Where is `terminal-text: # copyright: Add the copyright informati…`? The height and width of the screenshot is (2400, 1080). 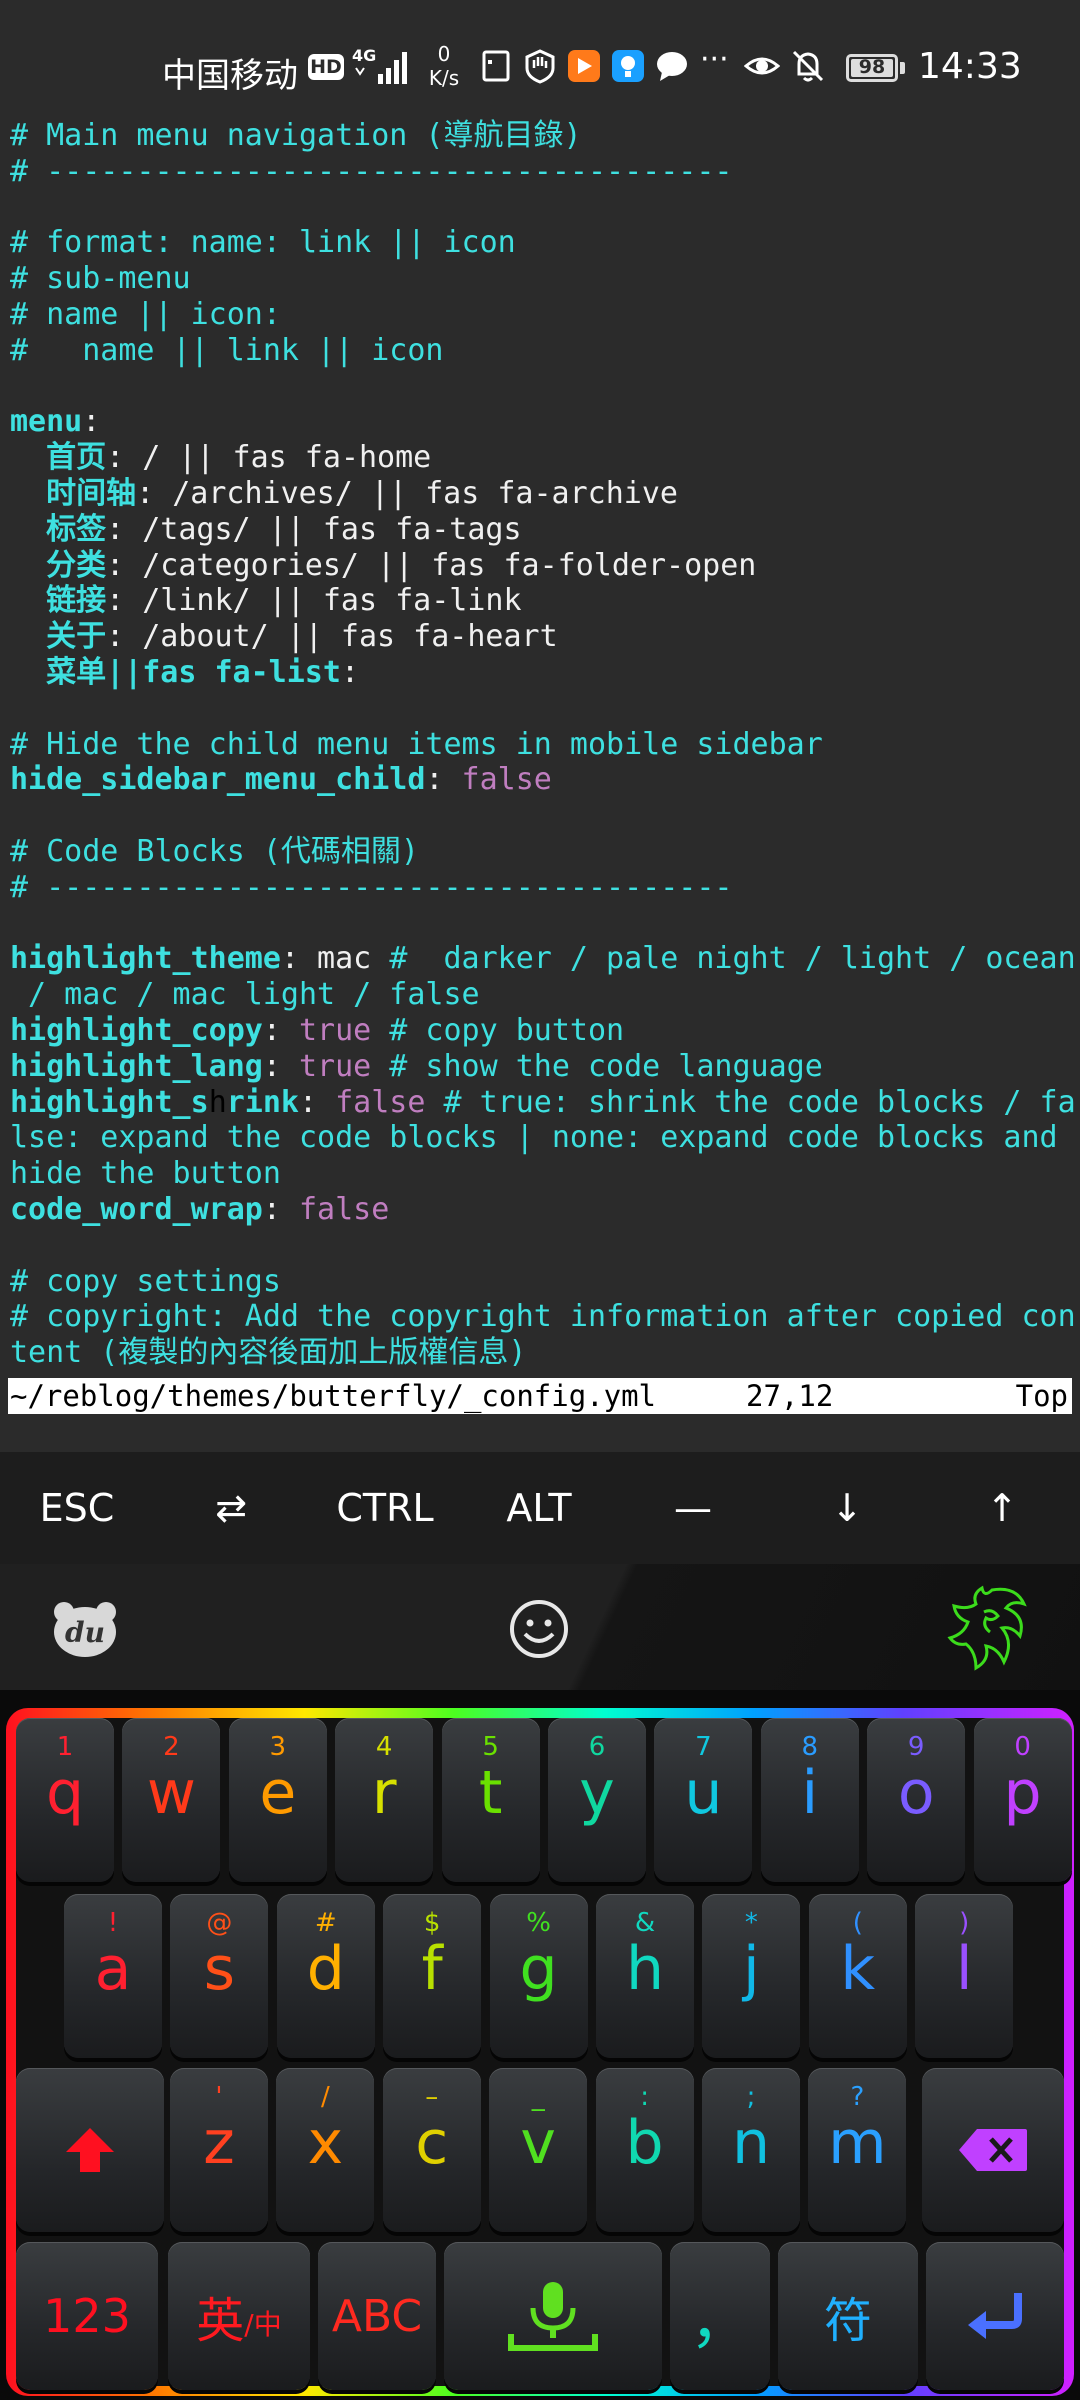
terminal-text: # copyright: Add the copyright informati… is located at coordinates (543, 1317).